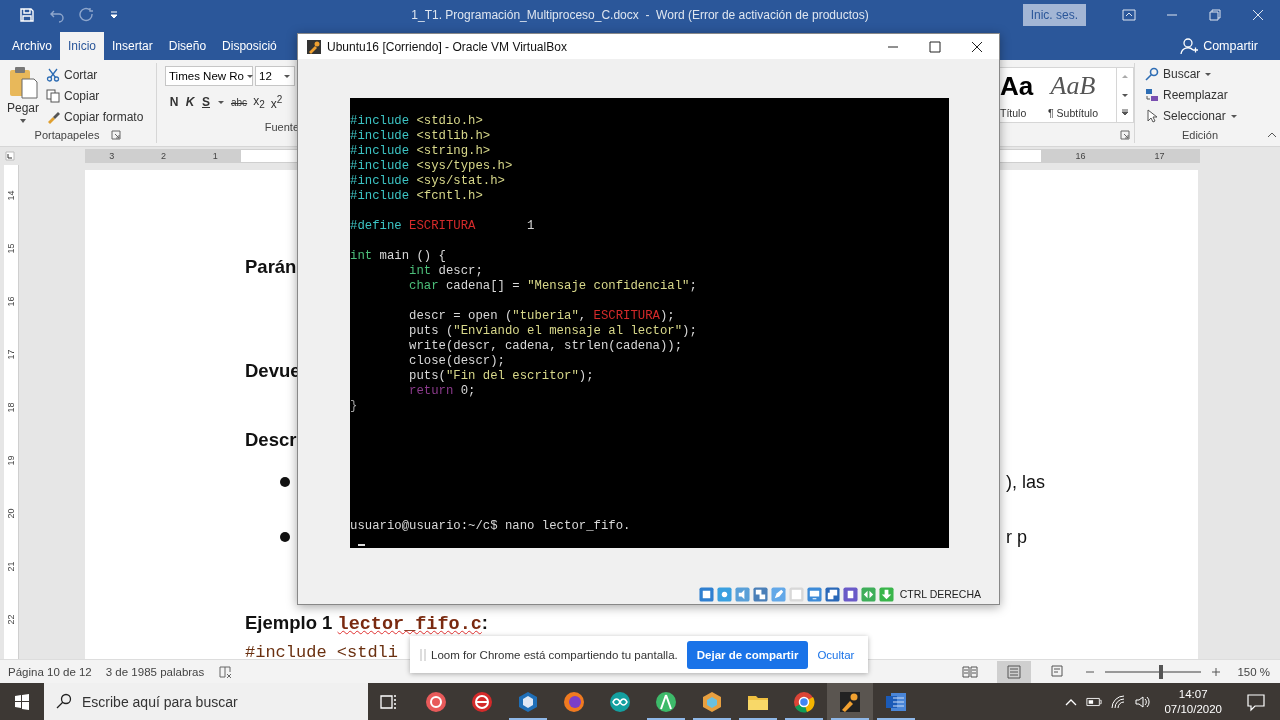  Describe the element at coordinates (206, 102) in the screenshot. I see `format-button: S` at that location.